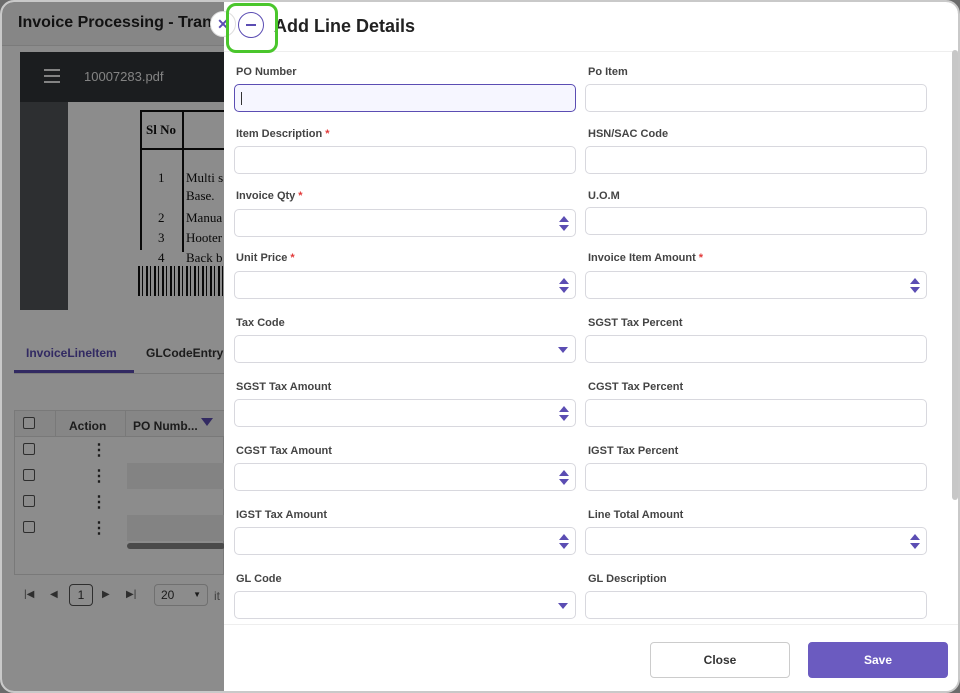 This screenshot has height=693, width=960. What do you see at coordinates (636, 515) in the screenshot?
I see `line-total-amount-label: Line Total Amount` at bounding box center [636, 515].